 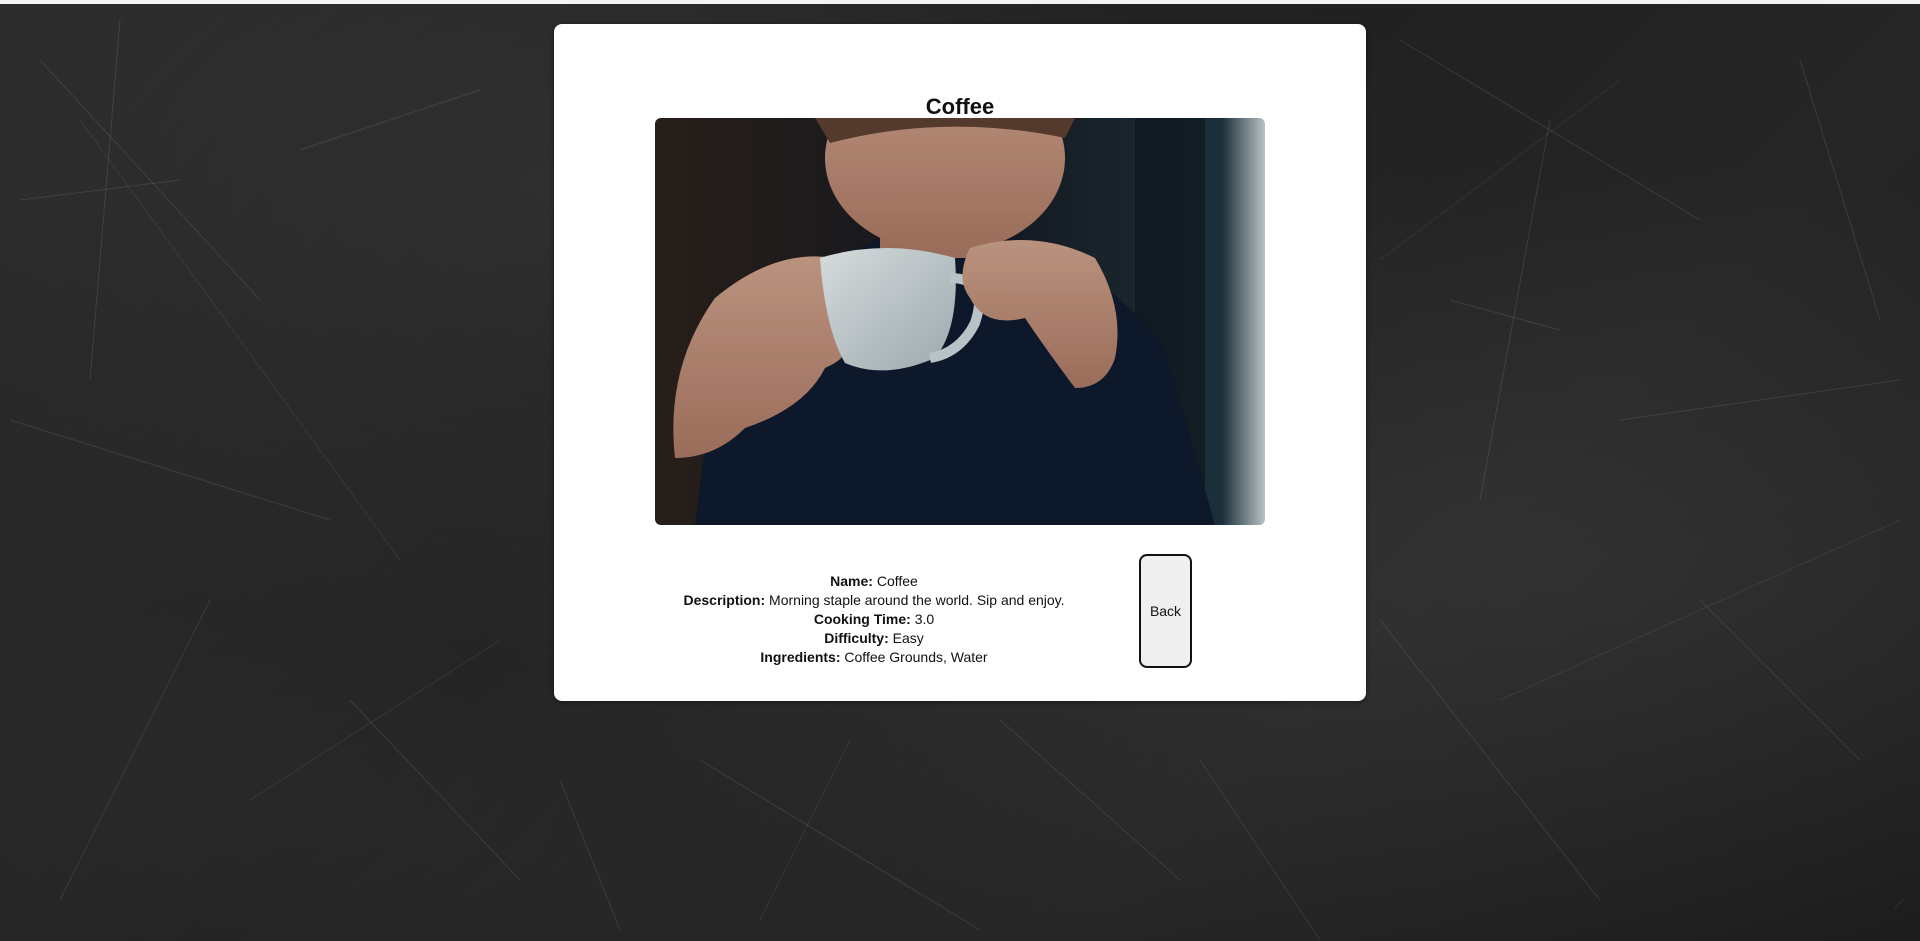 I want to click on detail-cooking-time-label: Cooking Time:, so click(x=862, y=619).